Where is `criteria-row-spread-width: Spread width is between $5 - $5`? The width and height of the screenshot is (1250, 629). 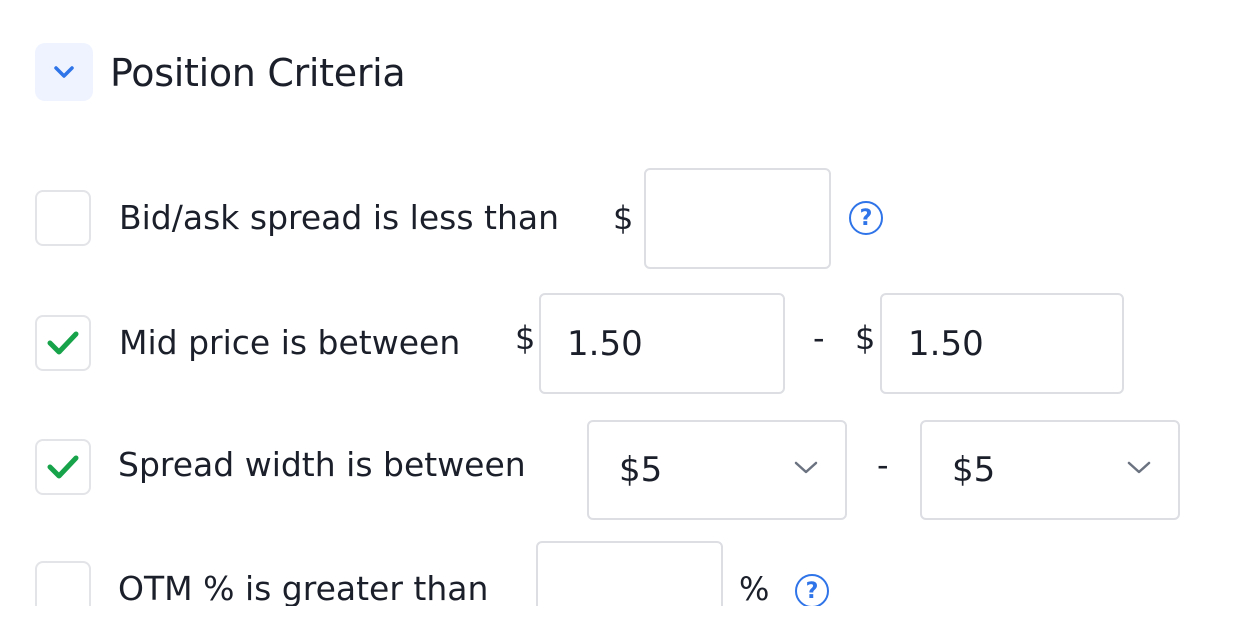 criteria-row-spread-width: Spread width is between $5 - $5 is located at coordinates (615, 469).